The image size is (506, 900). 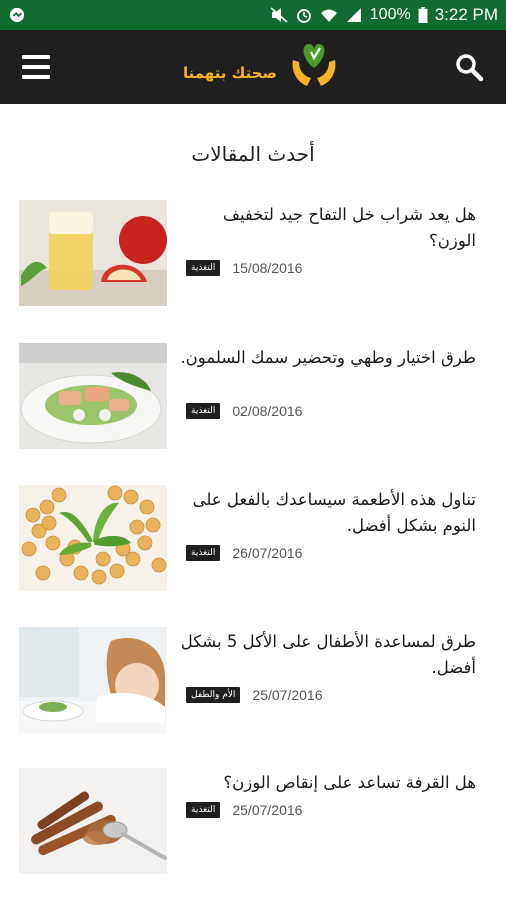 I want to click on article-date: 15/08/2016, so click(x=267, y=268).